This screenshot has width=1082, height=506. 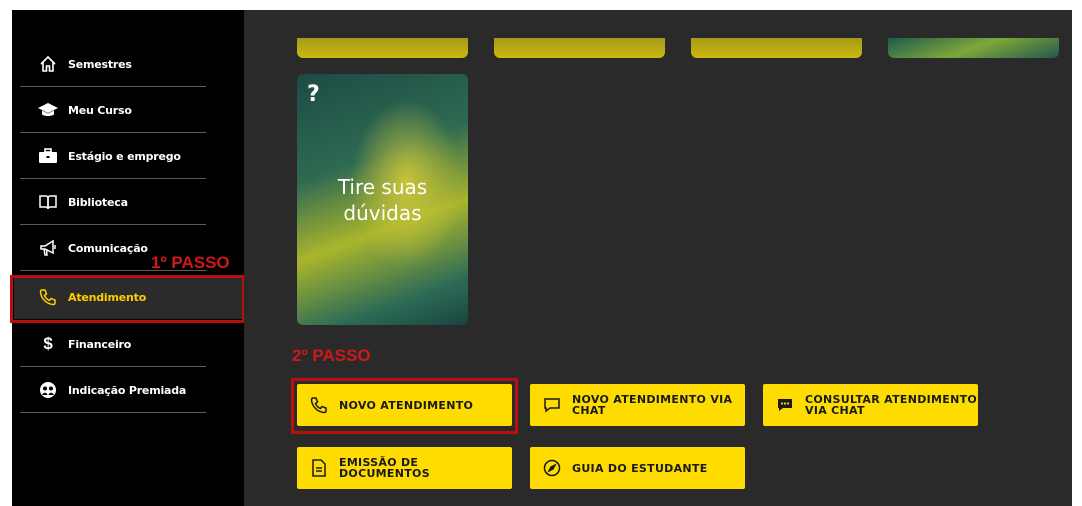 What do you see at coordinates (48, 343) in the screenshot?
I see `dollar-icon: $` at bounding box center [48, 343].